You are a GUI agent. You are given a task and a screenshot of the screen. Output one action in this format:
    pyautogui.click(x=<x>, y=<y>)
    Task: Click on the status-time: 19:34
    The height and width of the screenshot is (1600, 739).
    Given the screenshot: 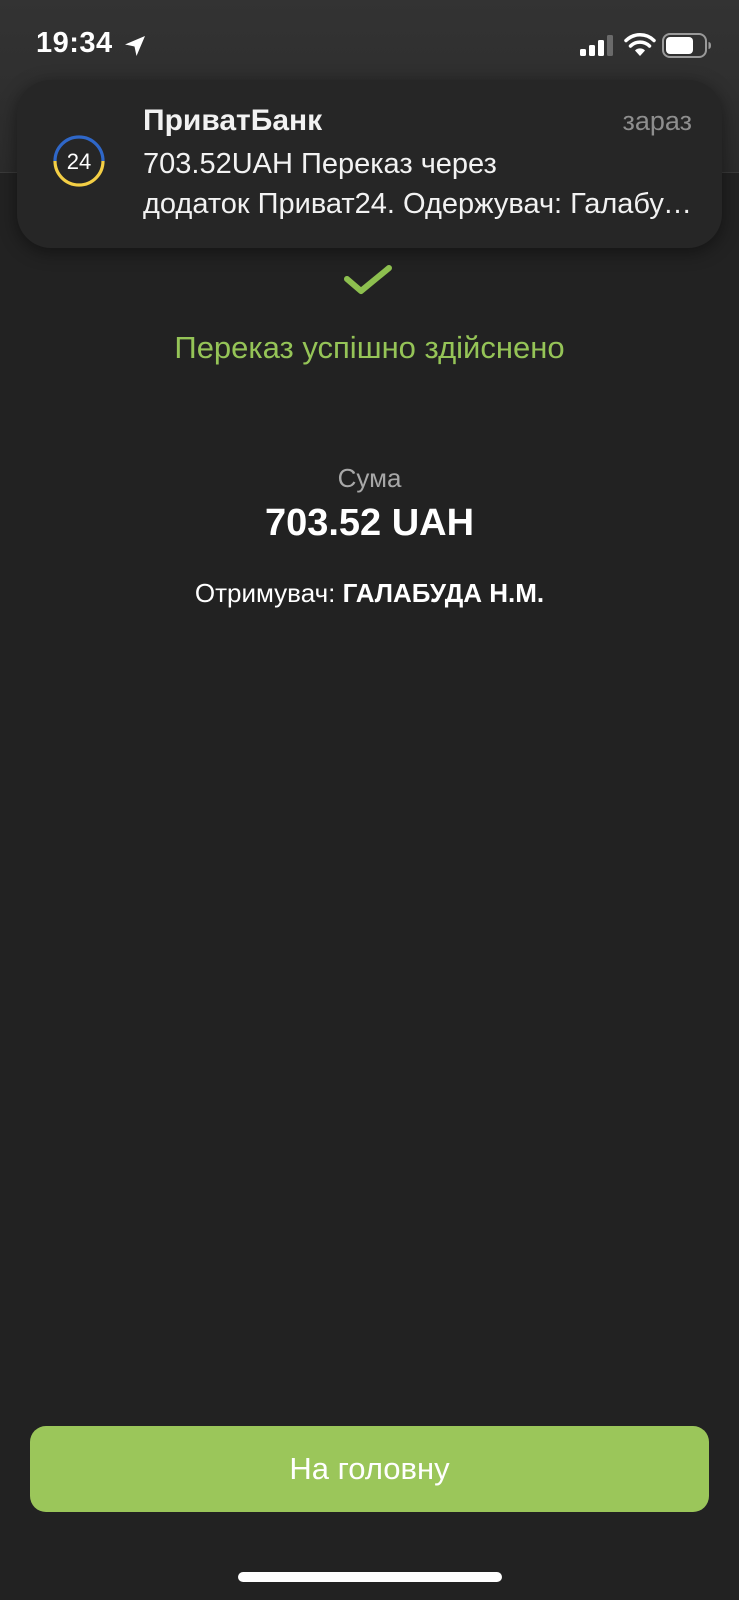 What is the action you would take?
    pyautogui.click(x=74, y=43)
    